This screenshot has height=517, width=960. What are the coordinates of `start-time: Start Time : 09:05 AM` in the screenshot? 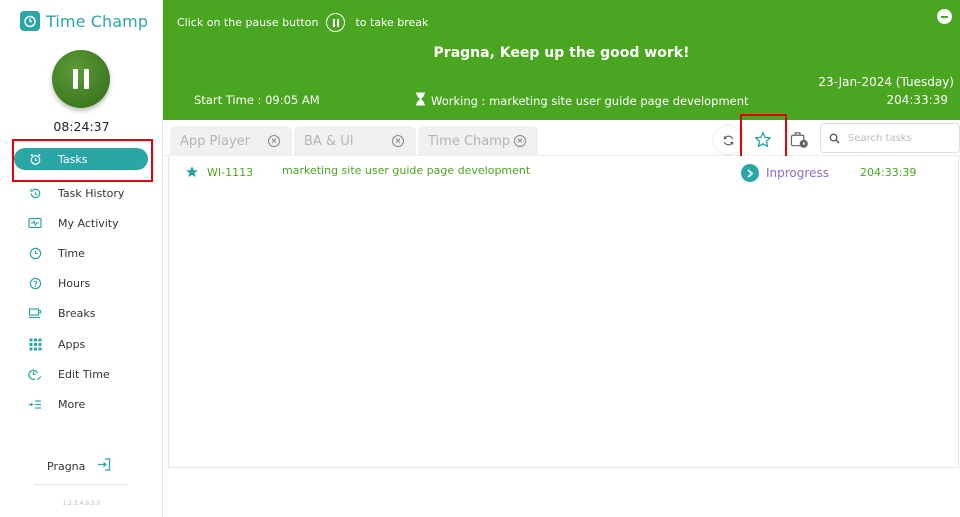 It's located at (257, 100).